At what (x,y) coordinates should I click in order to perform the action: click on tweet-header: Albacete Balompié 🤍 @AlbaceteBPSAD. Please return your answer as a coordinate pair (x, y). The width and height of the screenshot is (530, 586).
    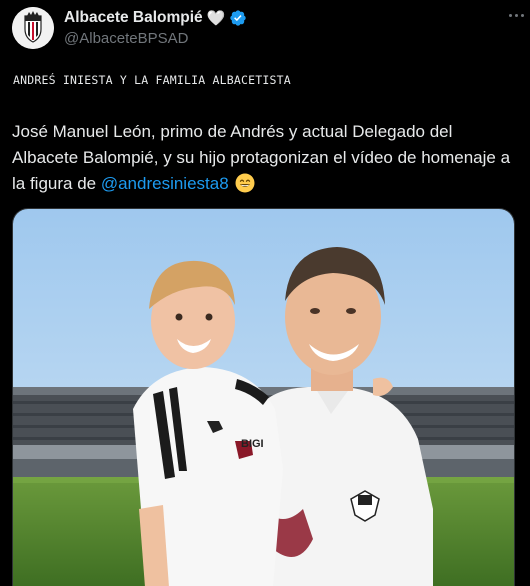
    Looking at the image, I should click on (265, 29).